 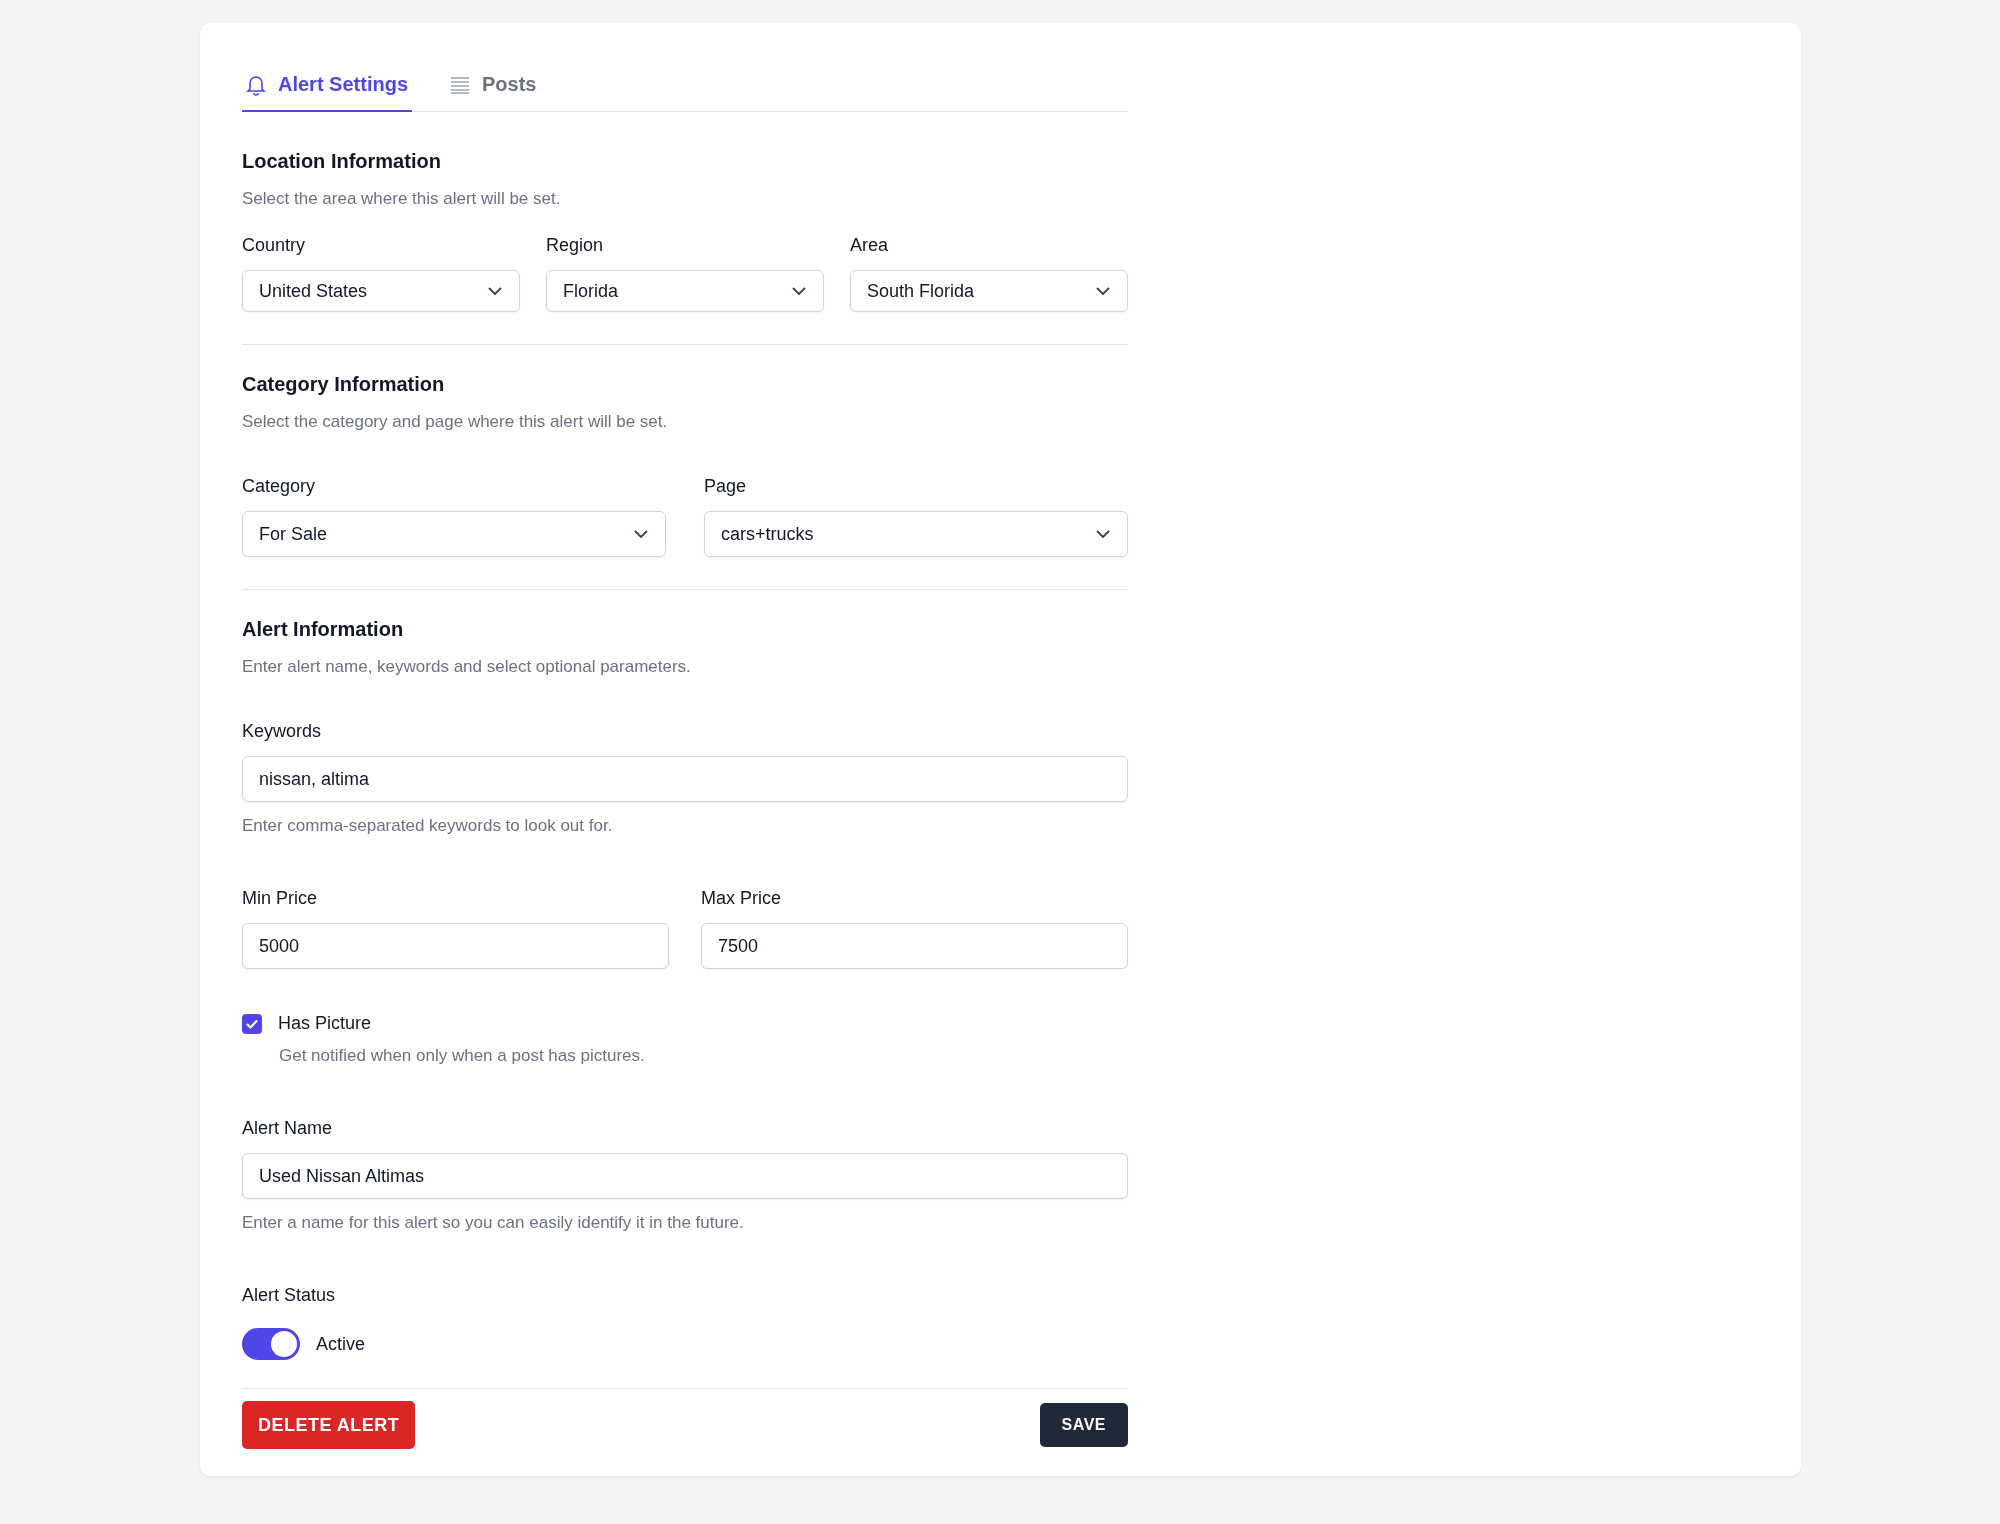 What do you see at coordinates (493, 87) in the screenshot?
I see `tab: Posts` at bounding box center [493, 87].